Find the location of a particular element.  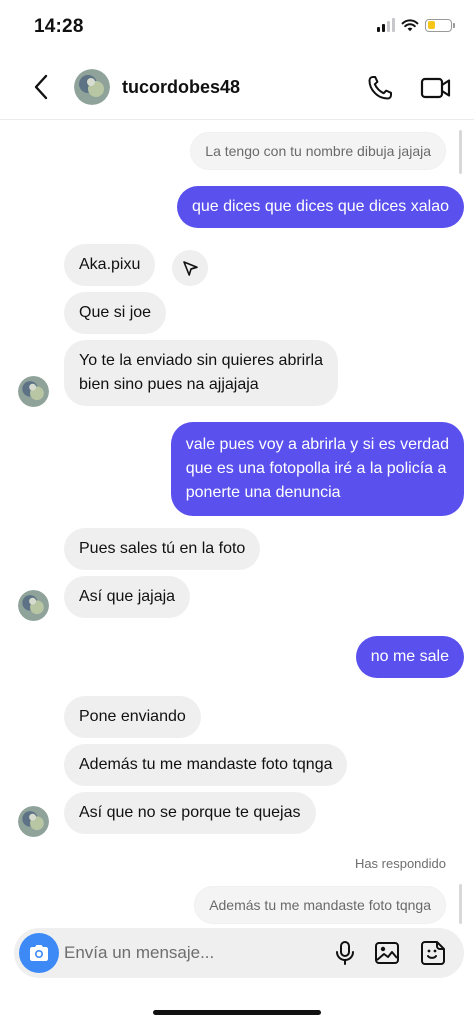

incoming-message: Además tu me mandaste foto tqnga is located at coordinates (206, 765).